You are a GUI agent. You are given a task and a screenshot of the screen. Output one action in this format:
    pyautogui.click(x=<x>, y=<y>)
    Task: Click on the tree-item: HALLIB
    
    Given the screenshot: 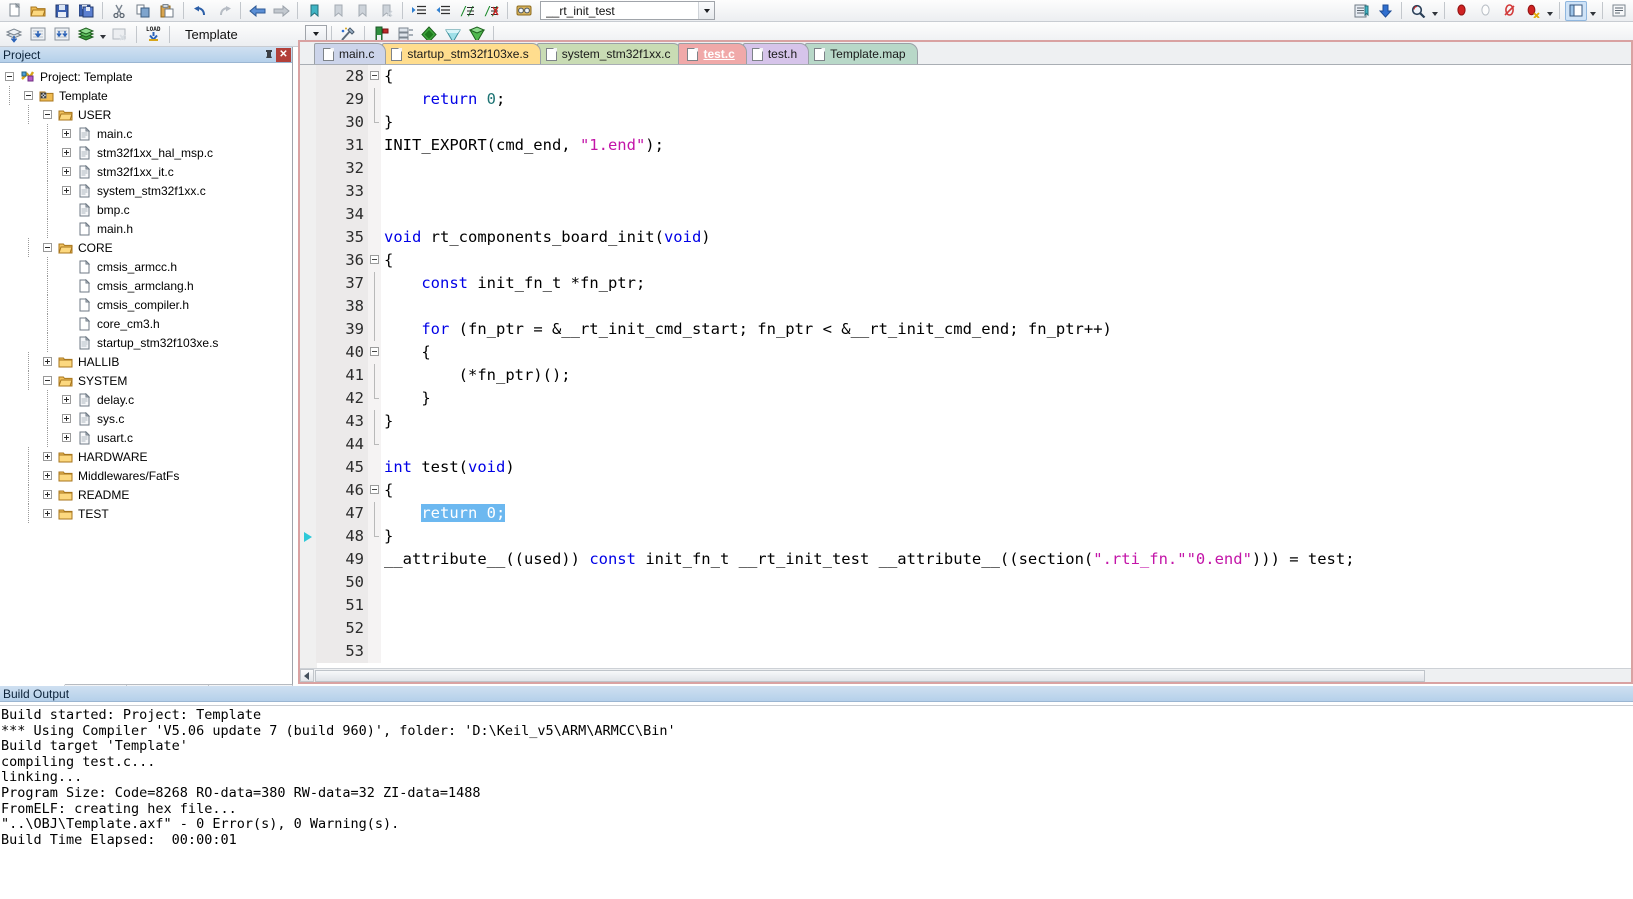 What is the action you would take?
    pyautogui.click(x=146, y=361)
    